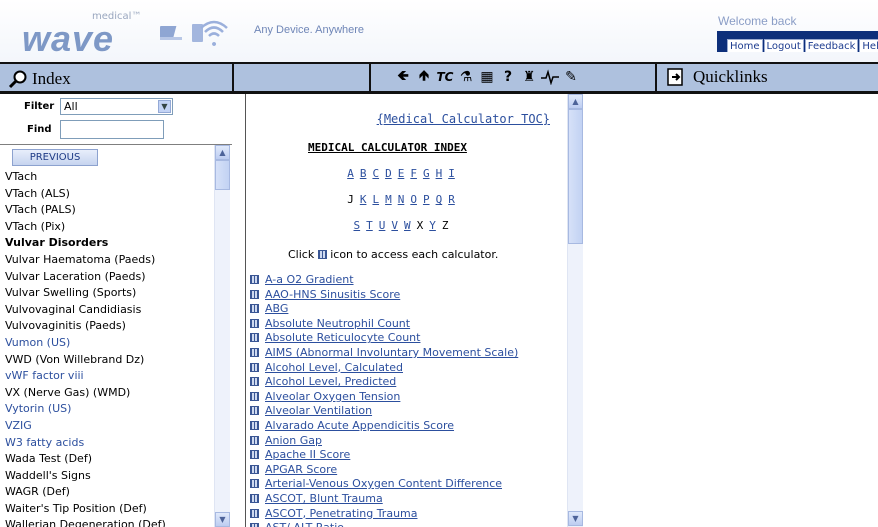 The height and width of the screenshot is (527, 878). I want to click on calculator-item: Anion Gap, so click(400, 441).